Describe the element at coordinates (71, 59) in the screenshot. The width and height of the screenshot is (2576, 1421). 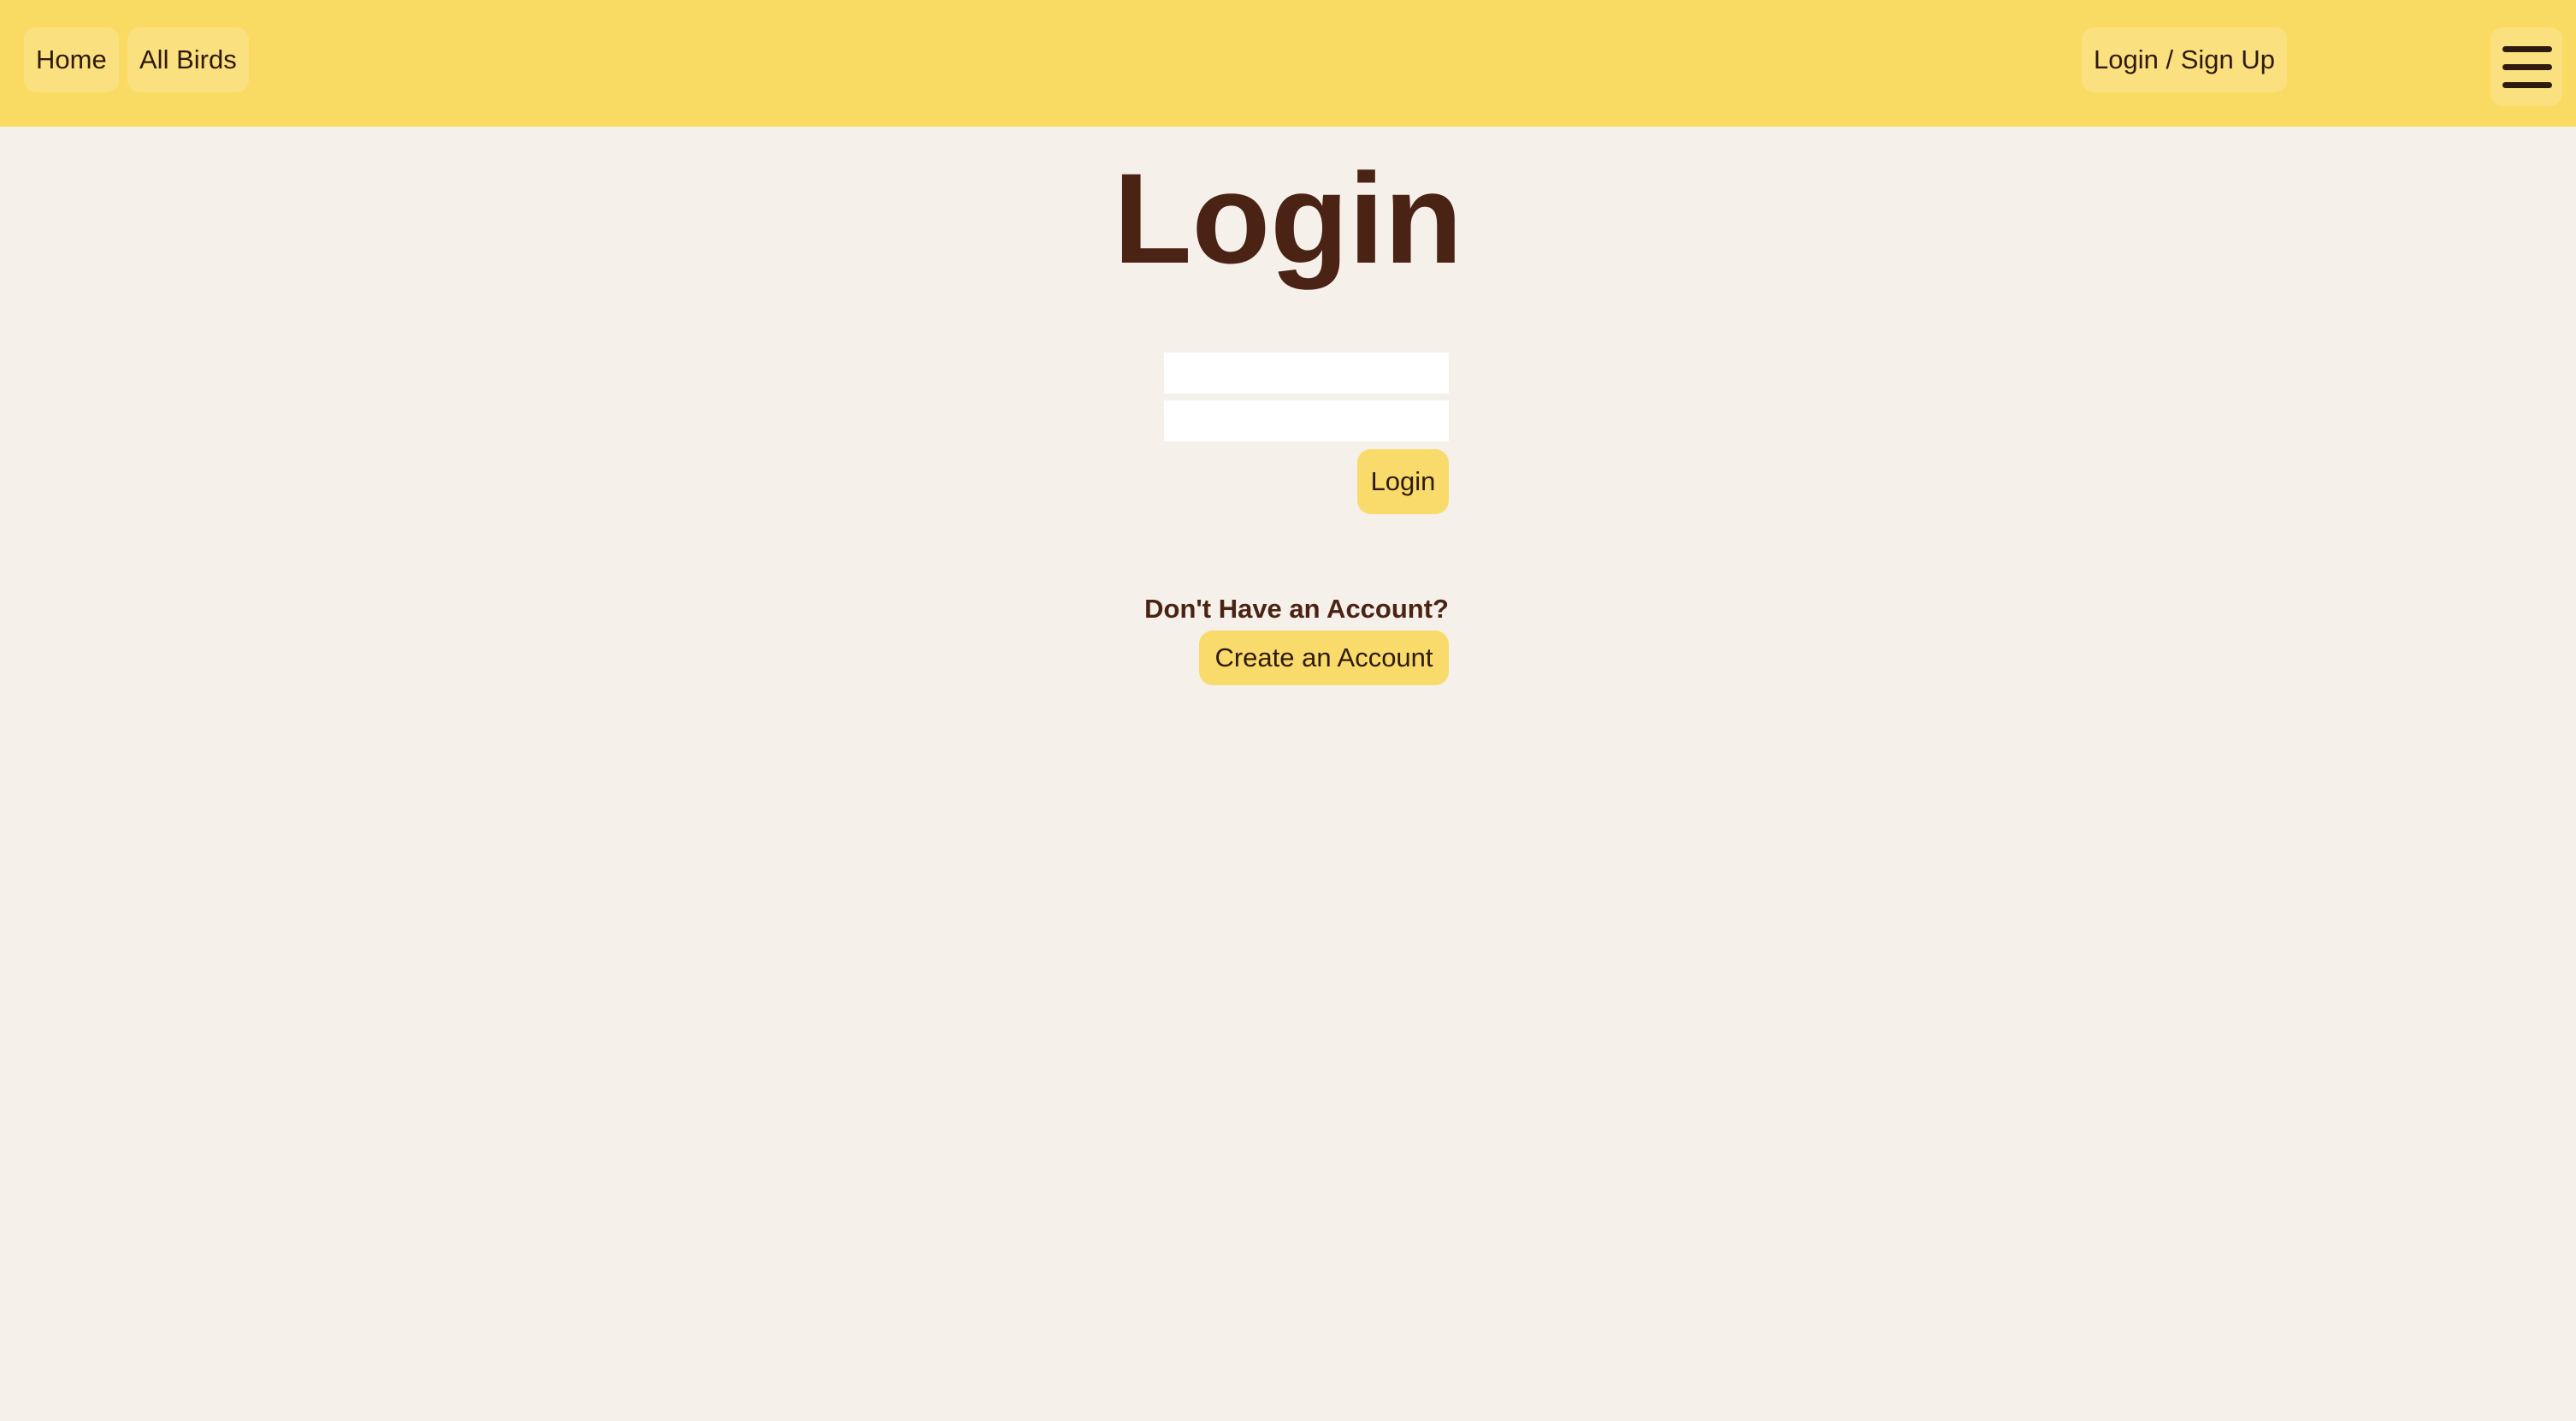
I see `nav-home-link: Home` at that location.